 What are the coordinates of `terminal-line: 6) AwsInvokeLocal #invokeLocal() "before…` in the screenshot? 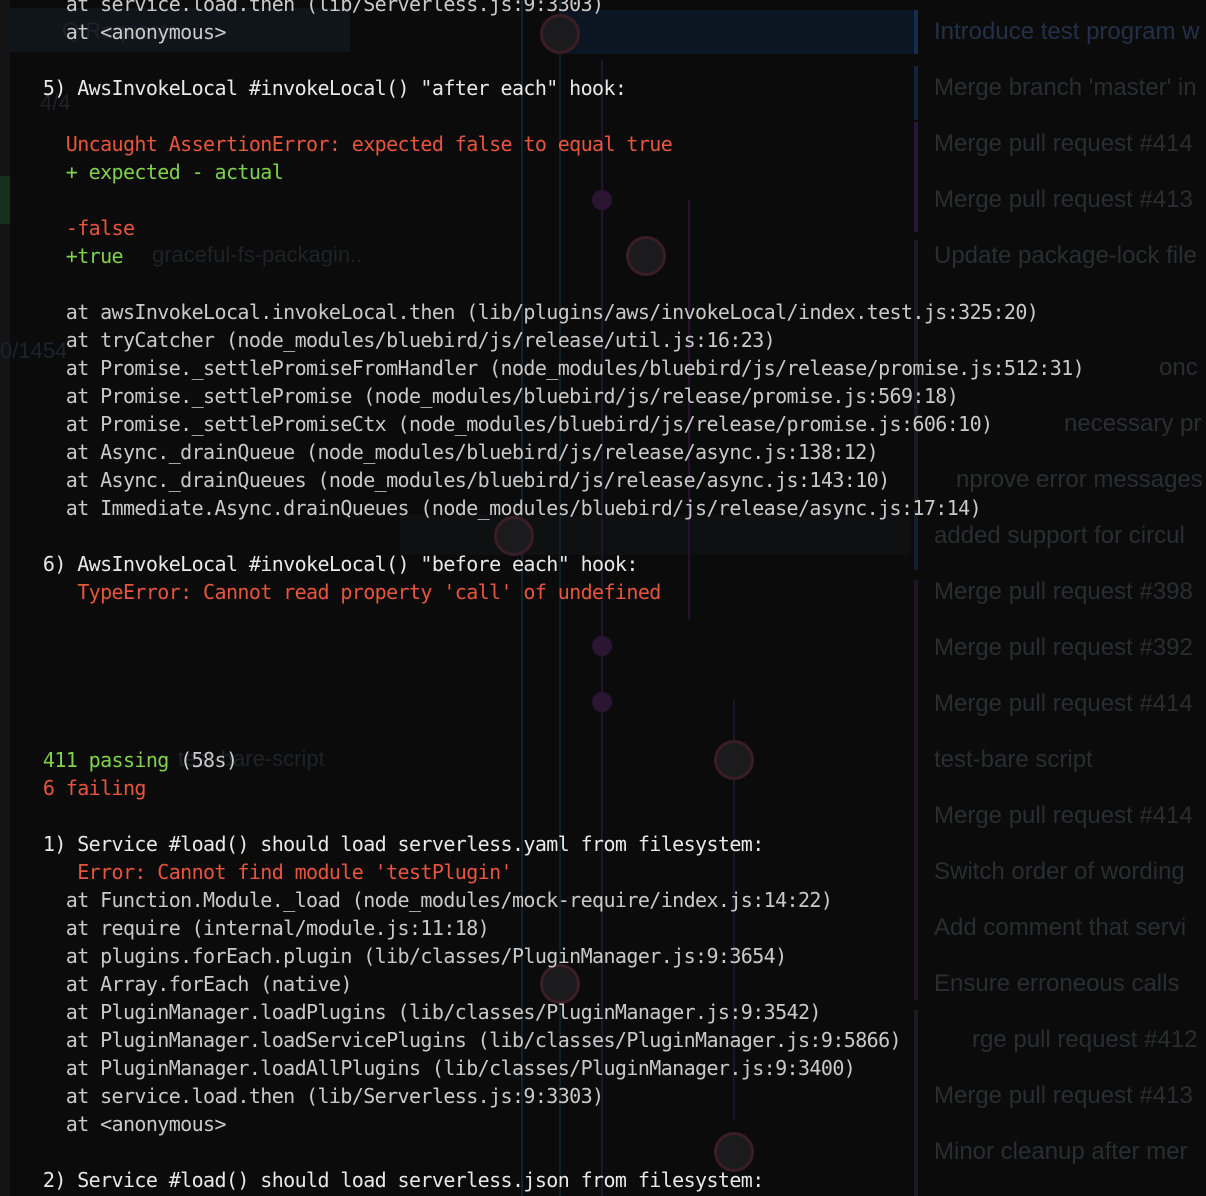 It's located at (329, 564).